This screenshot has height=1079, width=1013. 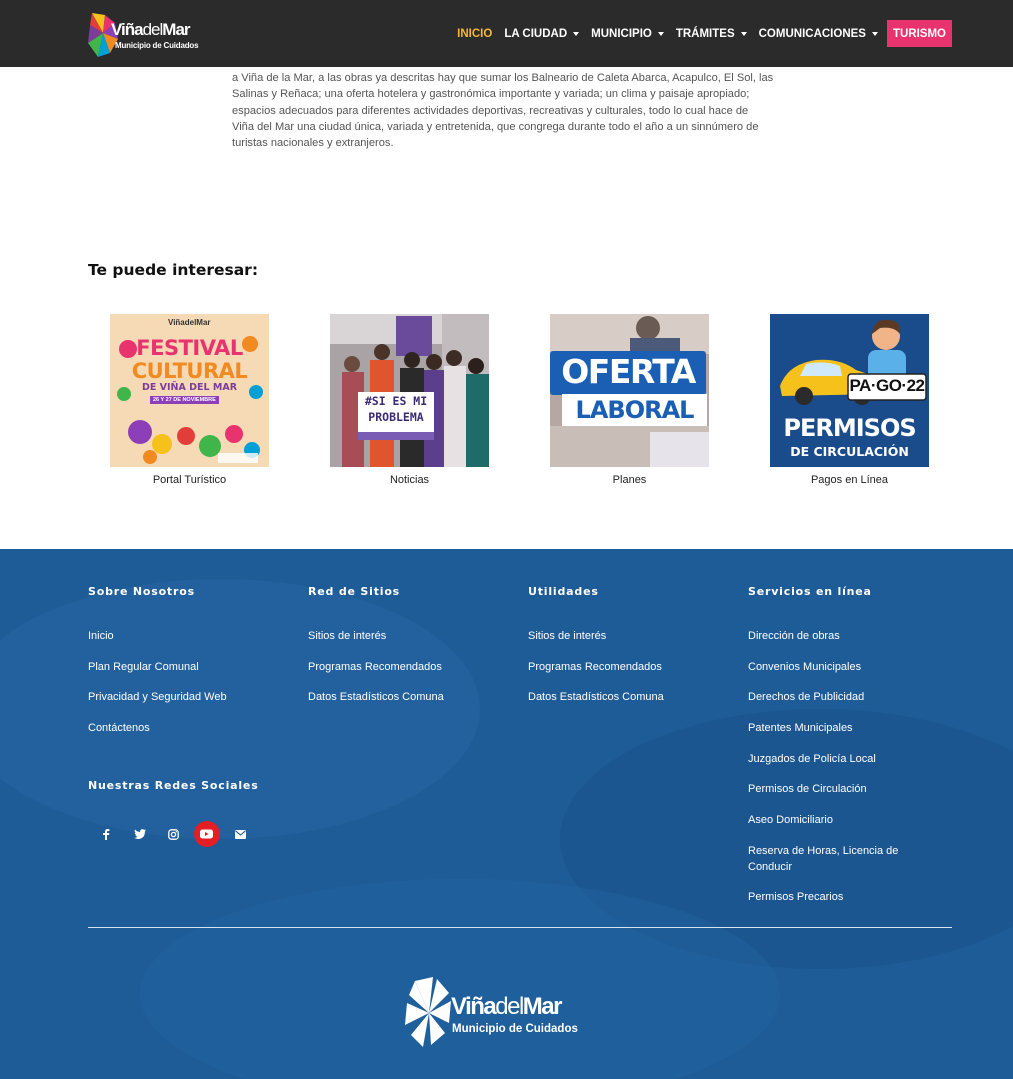 What do you see at coordinates (635, 410) in the screenshot?
I see `oferta-line2: LABORAL` at bounding box center [635, 410].